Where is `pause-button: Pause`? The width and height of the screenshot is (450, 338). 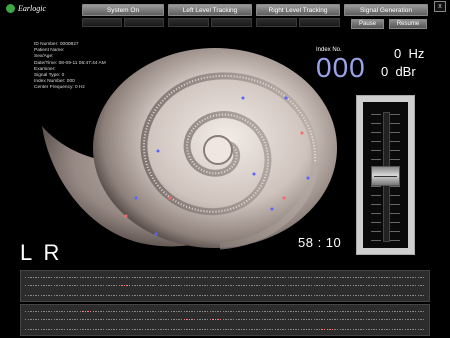
pause-button: Pause is located at coordinates (367, 24).